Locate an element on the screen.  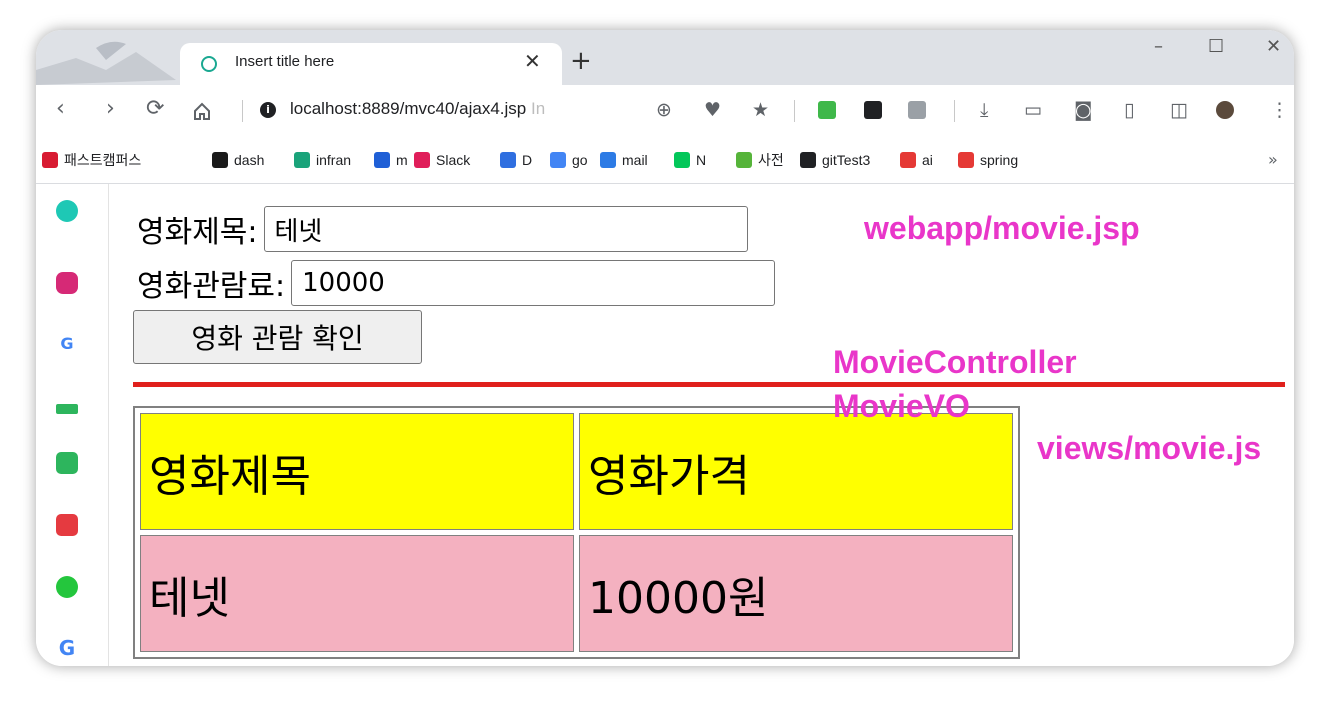
bookmark-item: mail is located at coordinates (624, 160).